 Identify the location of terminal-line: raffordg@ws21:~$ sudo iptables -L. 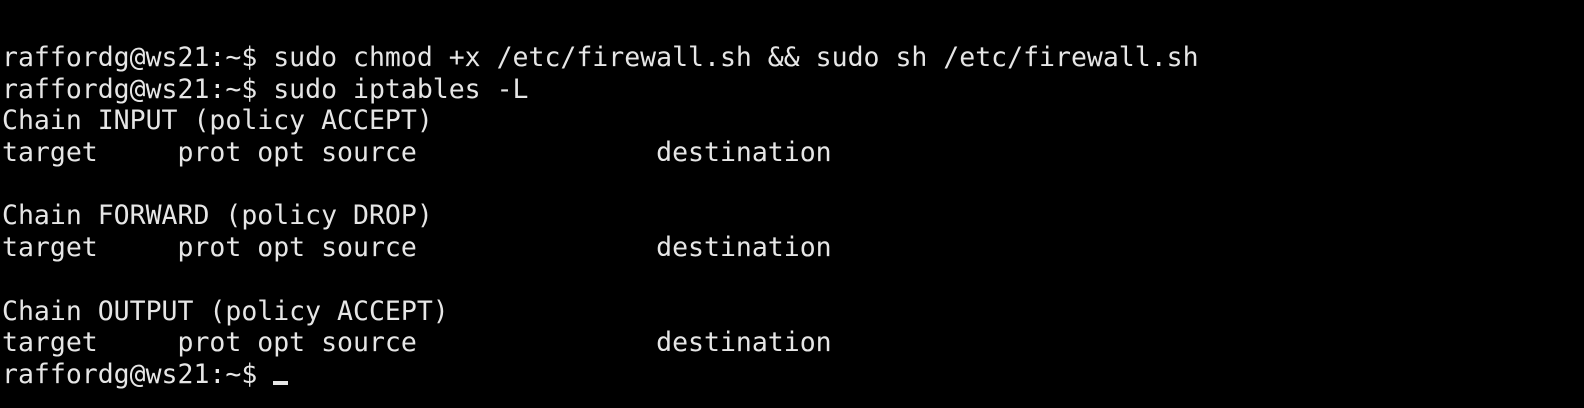
(265, 89).